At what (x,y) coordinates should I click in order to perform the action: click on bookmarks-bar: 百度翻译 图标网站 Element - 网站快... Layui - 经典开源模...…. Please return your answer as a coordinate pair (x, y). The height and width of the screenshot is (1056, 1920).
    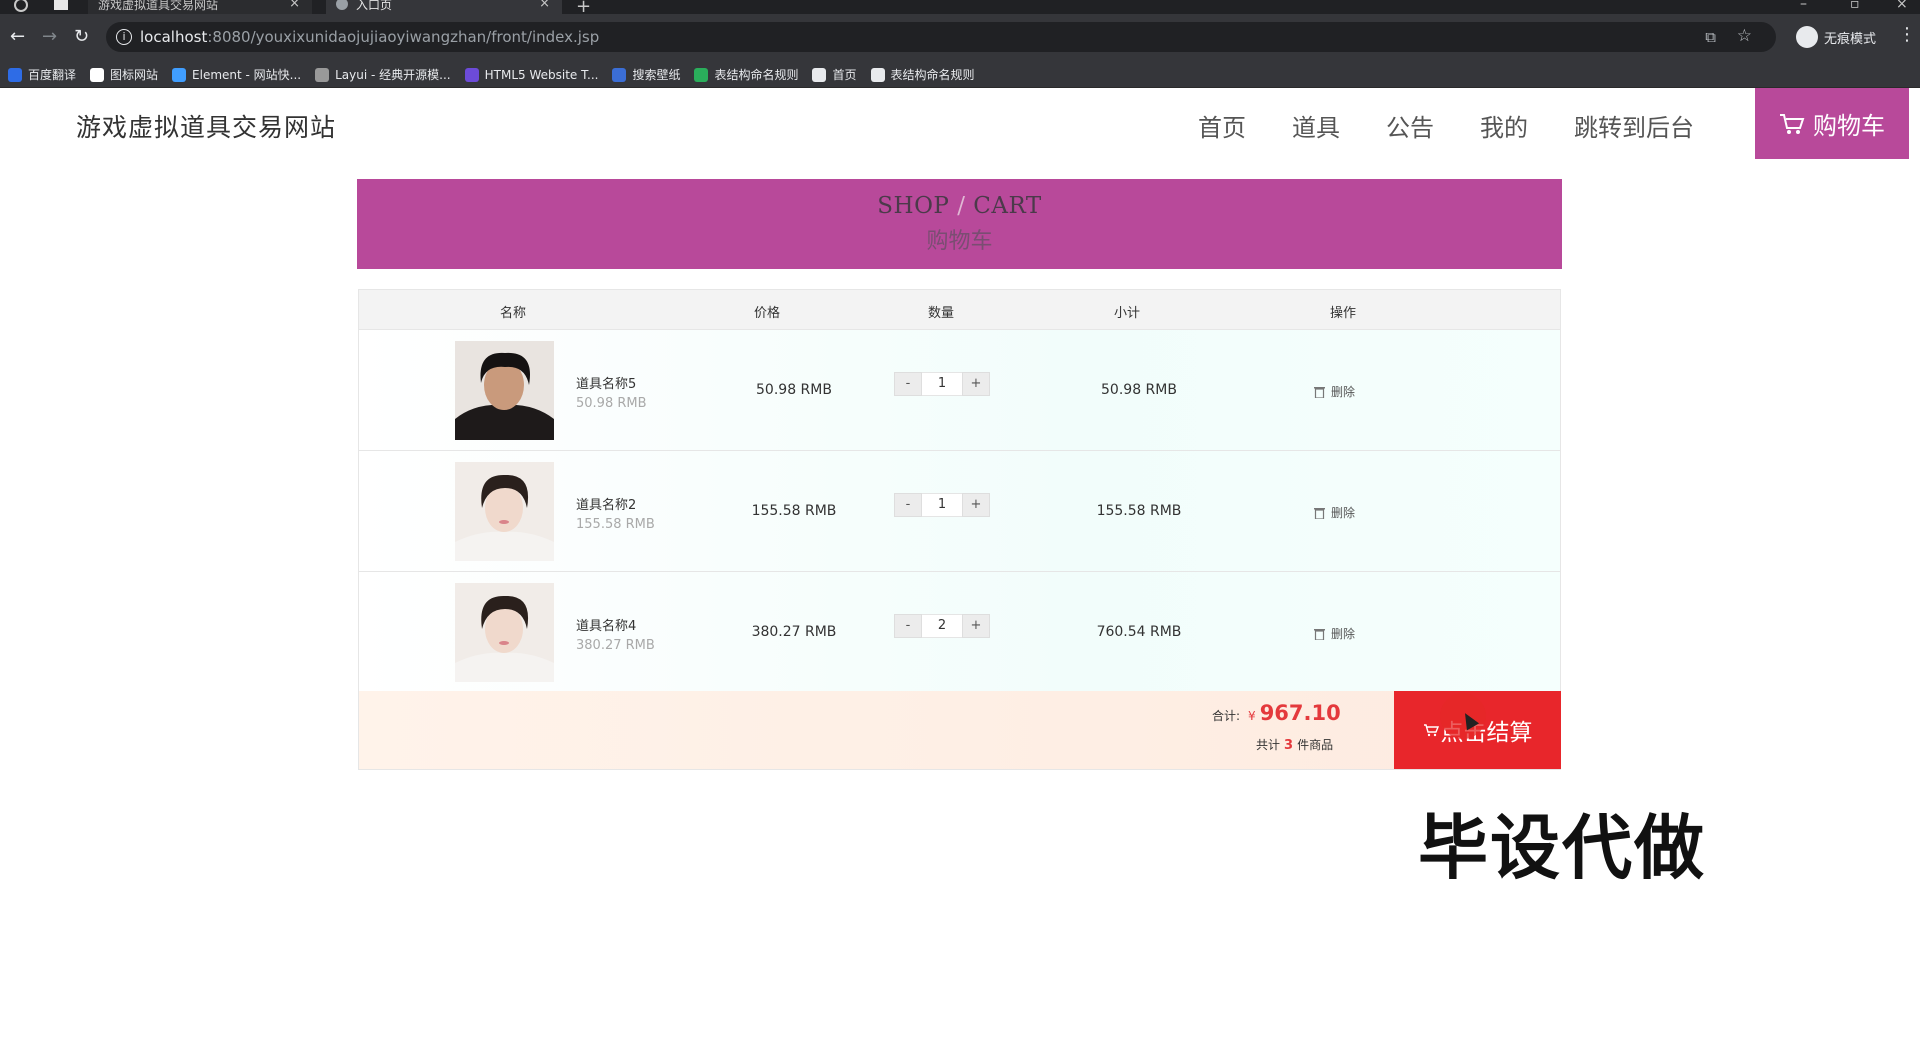
    Looking at the image, I should click on (960, 75).